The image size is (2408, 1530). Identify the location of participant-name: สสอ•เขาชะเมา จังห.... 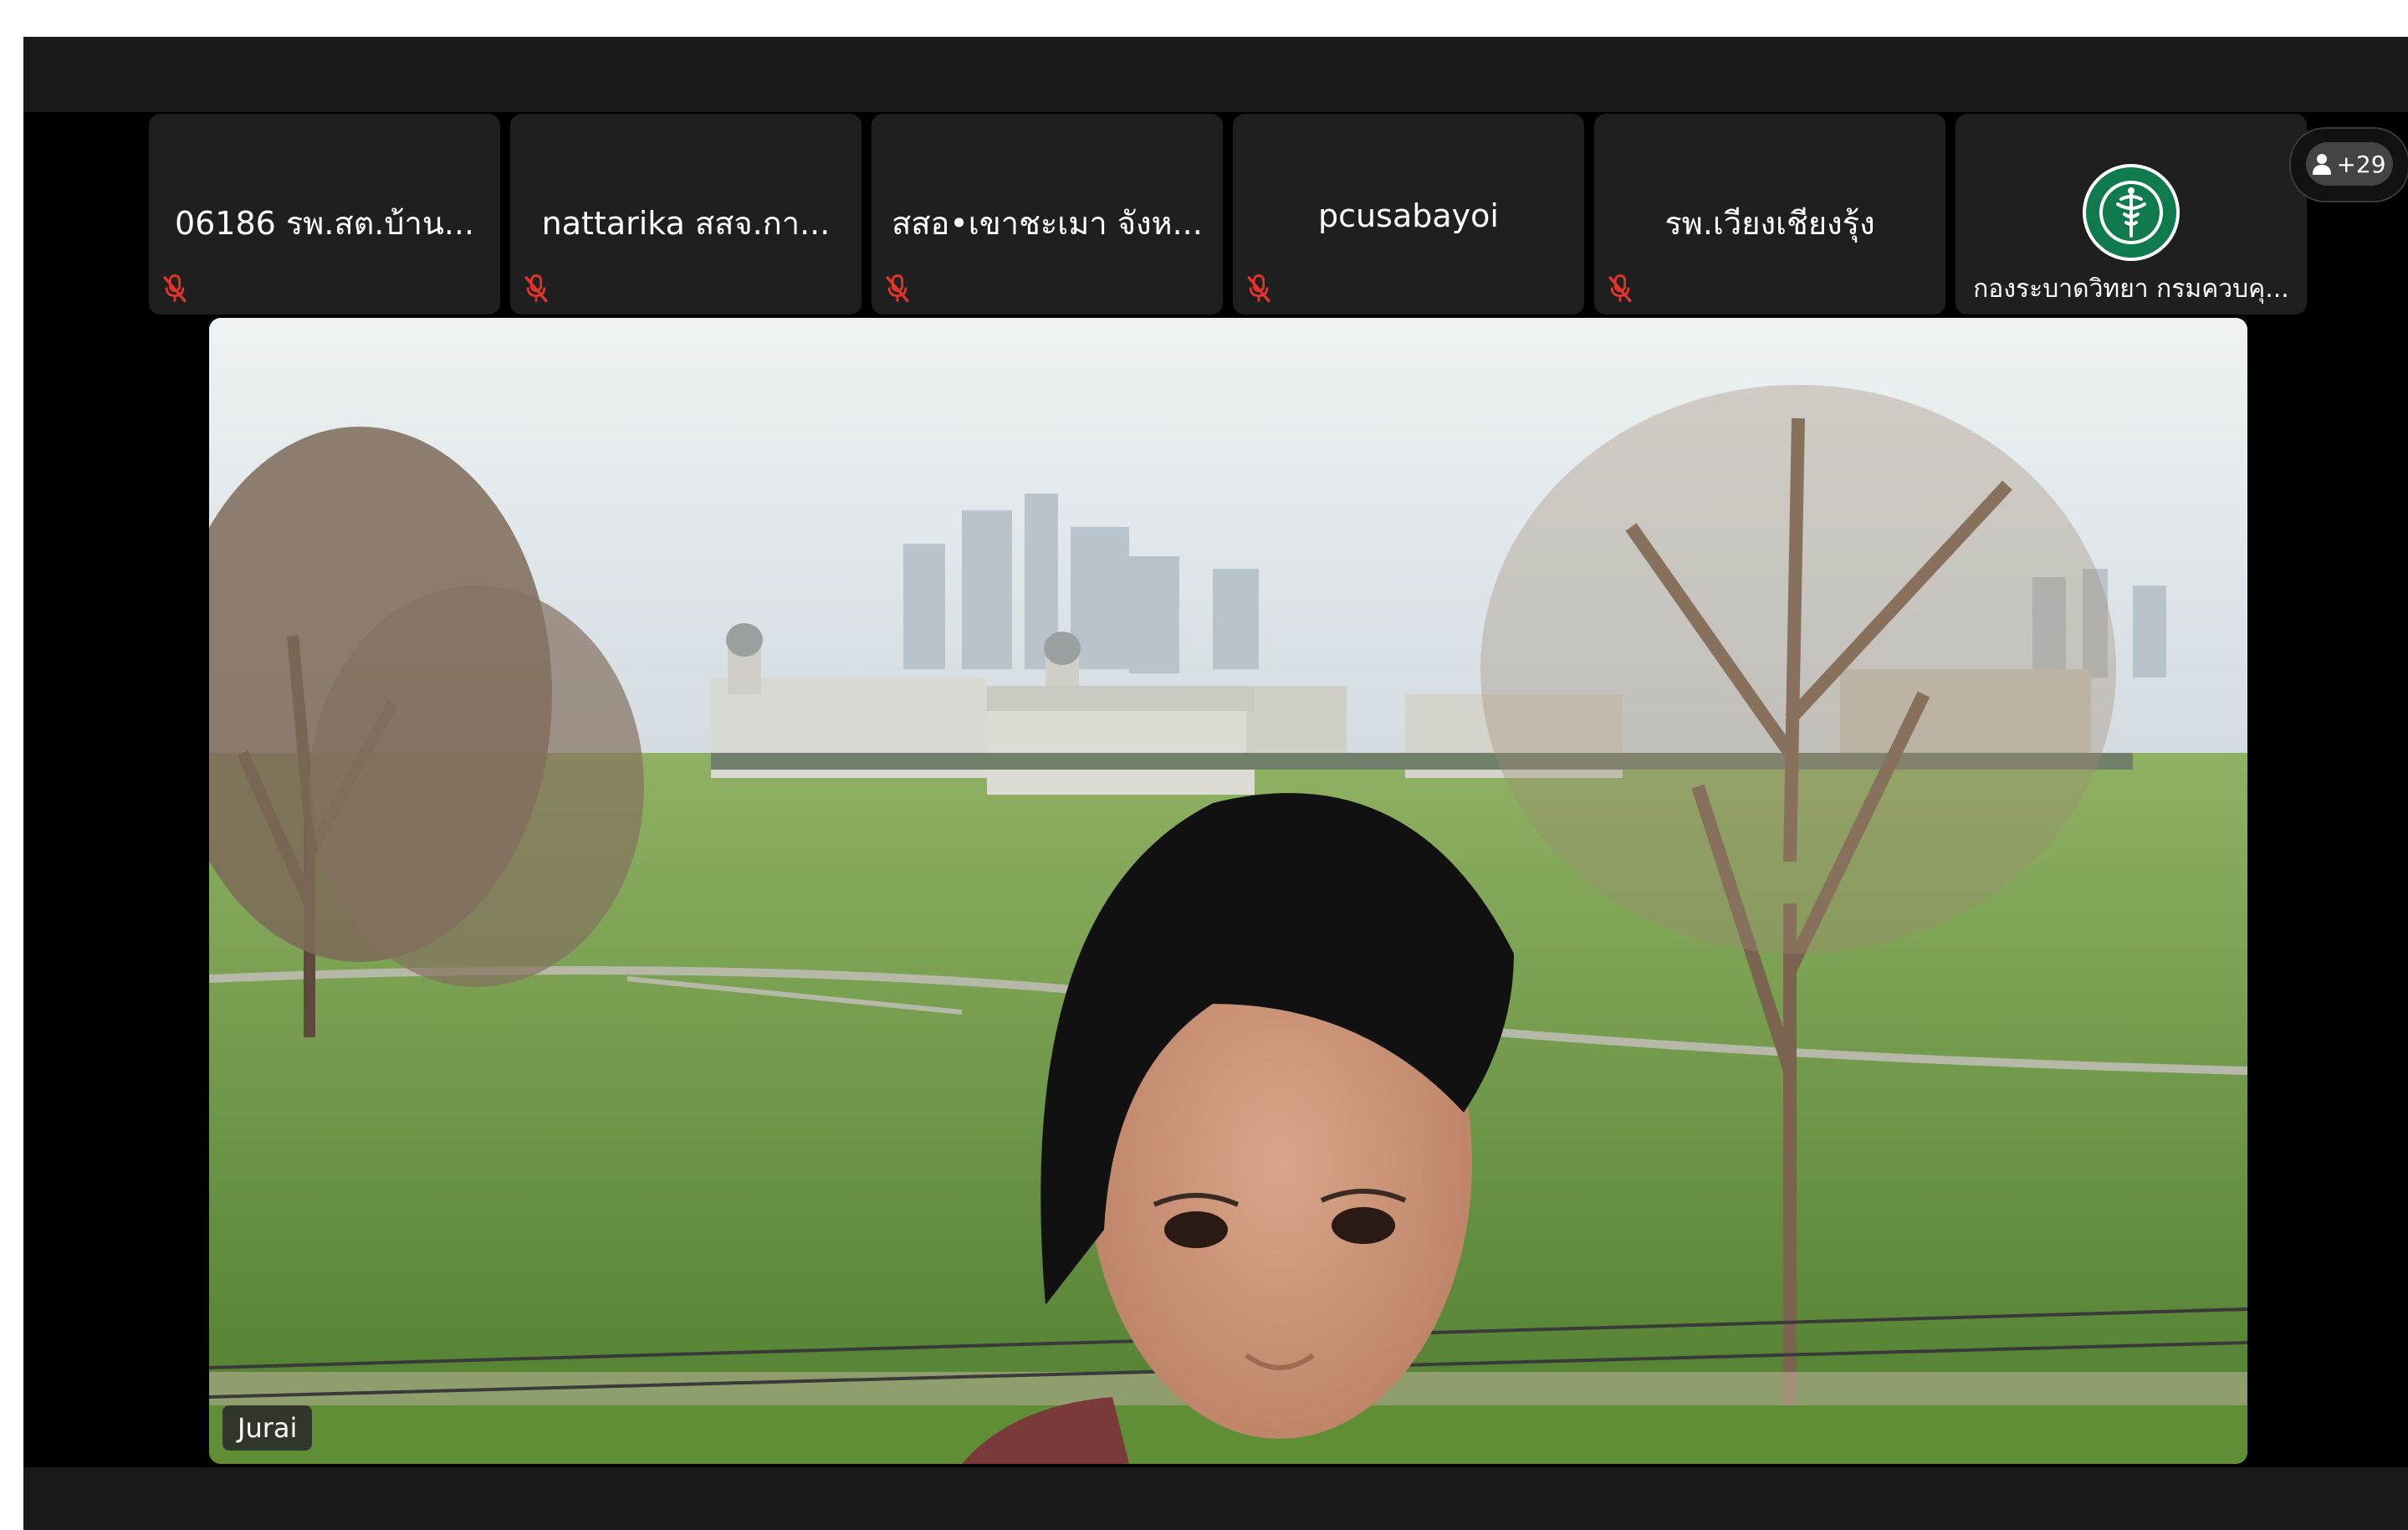
(1047, 223).